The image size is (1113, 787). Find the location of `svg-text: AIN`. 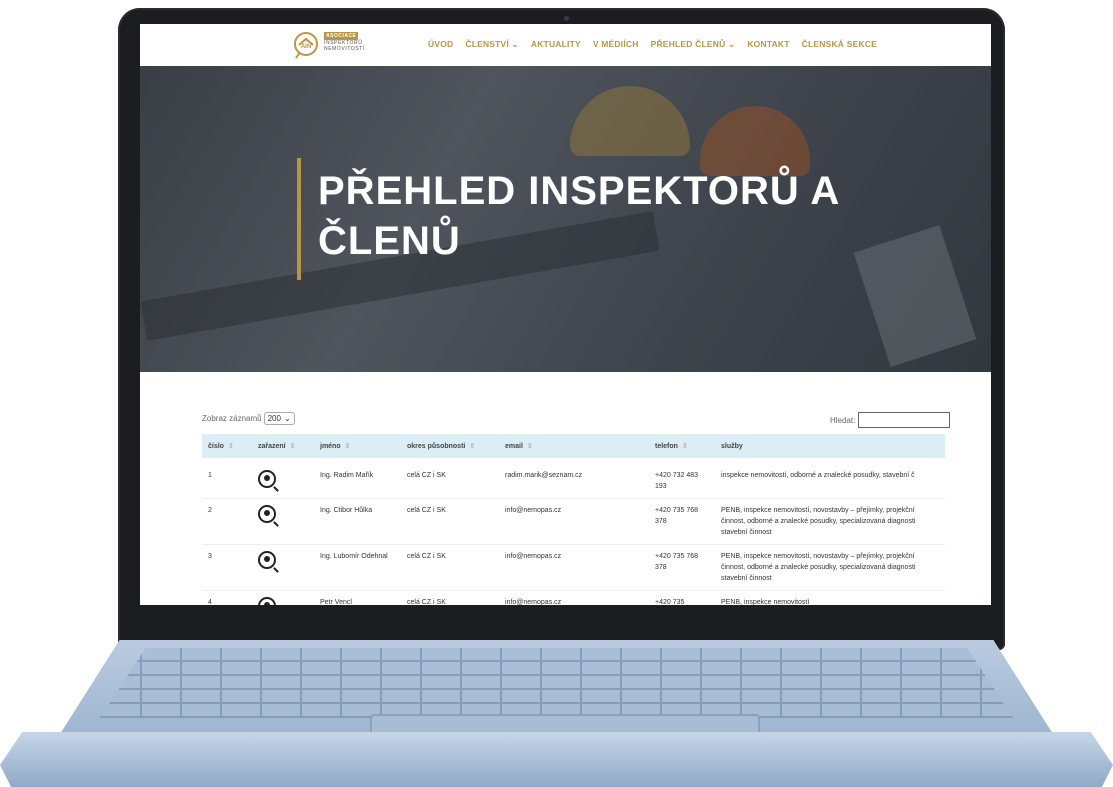

svg-text: AIN is located at coordinates (306, 47).